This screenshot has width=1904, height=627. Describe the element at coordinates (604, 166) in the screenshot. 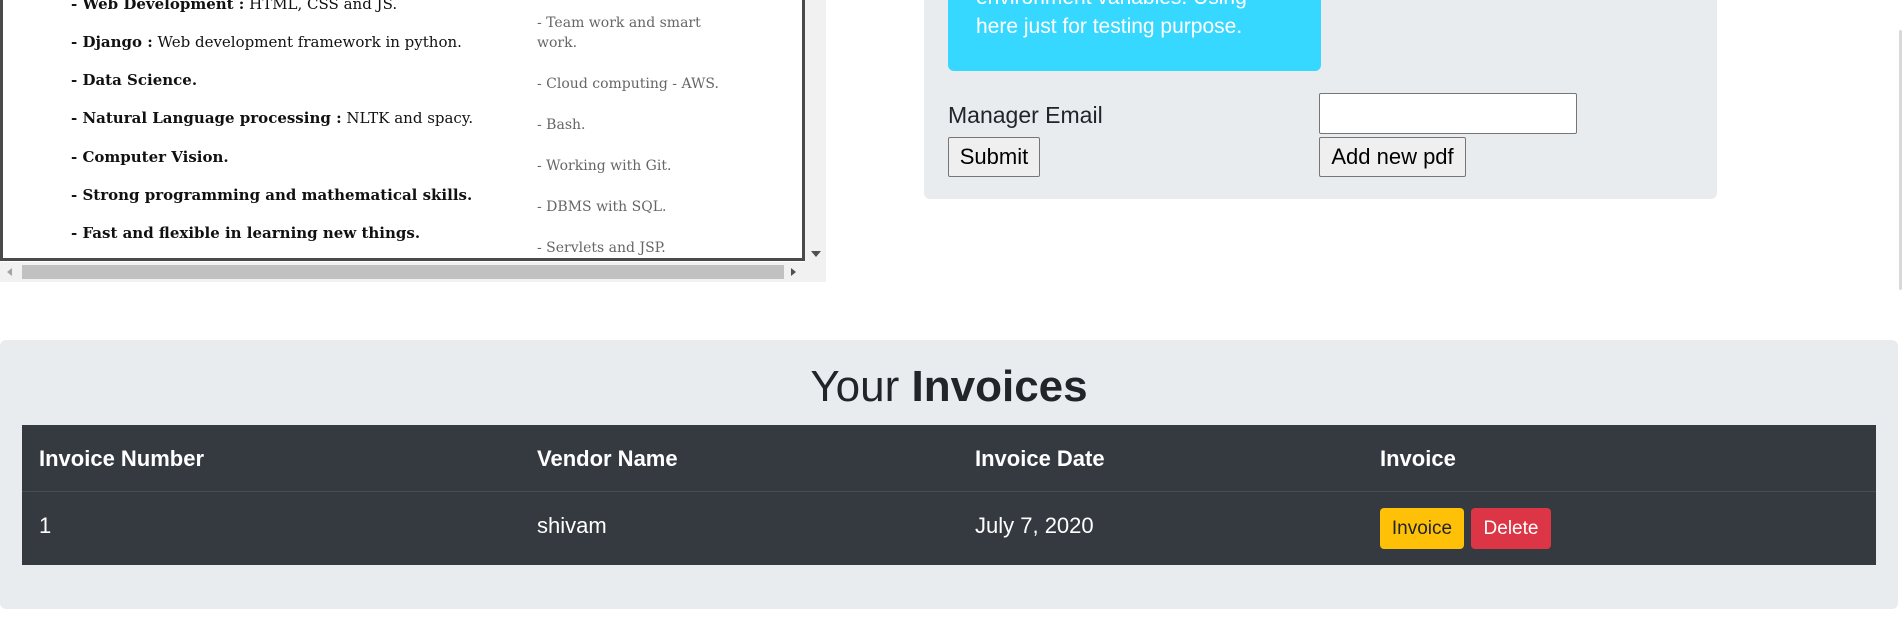

I see `skill-item: - Working with Git.` at that location.